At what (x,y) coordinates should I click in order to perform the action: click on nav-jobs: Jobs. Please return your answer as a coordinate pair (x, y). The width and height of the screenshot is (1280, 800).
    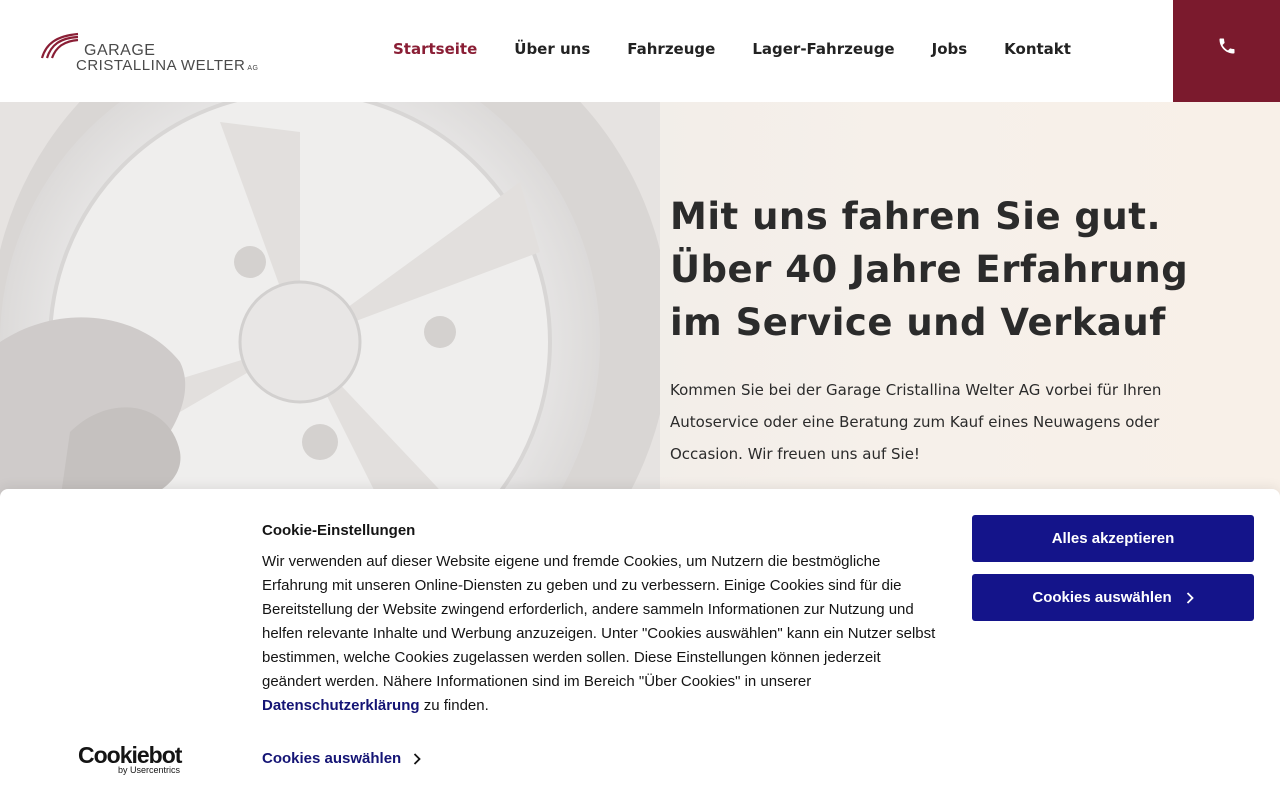
    Looking at the image, I should click on (950, 49).